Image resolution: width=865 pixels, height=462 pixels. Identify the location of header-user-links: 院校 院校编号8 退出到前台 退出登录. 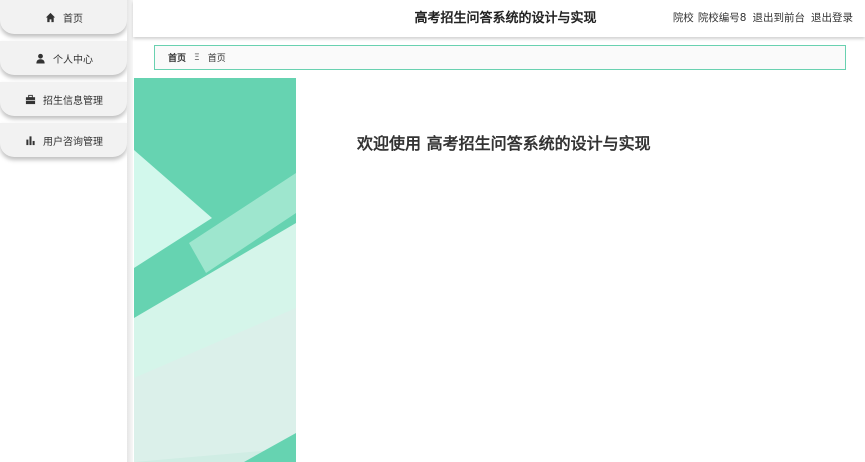
(760, 18).